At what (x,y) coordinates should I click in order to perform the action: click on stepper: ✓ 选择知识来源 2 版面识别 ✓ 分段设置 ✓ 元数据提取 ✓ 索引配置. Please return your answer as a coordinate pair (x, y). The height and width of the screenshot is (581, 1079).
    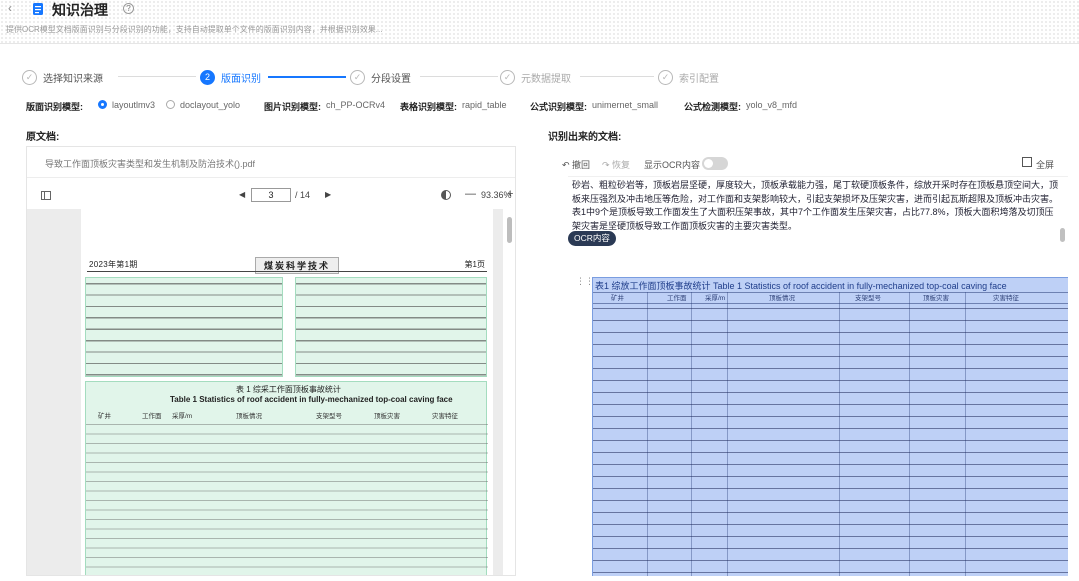
    Looking at the image, I should click on (382, 77).